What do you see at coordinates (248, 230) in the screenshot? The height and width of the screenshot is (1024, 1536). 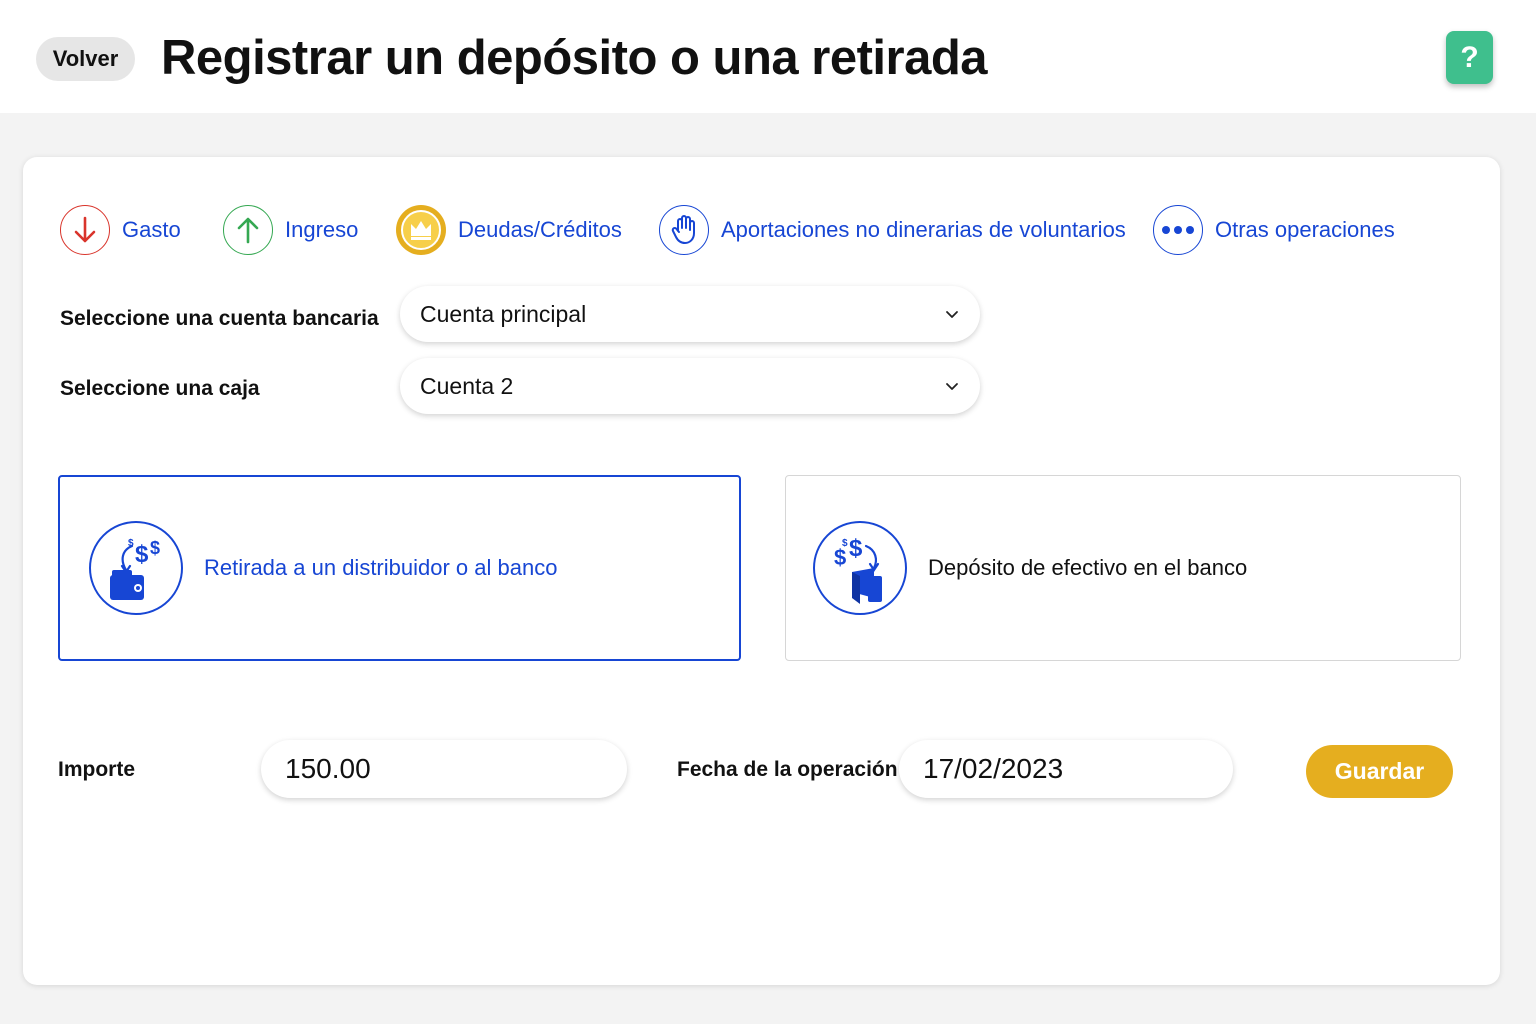 I see `arrow-up-icon` at bounding box center [248, 230].